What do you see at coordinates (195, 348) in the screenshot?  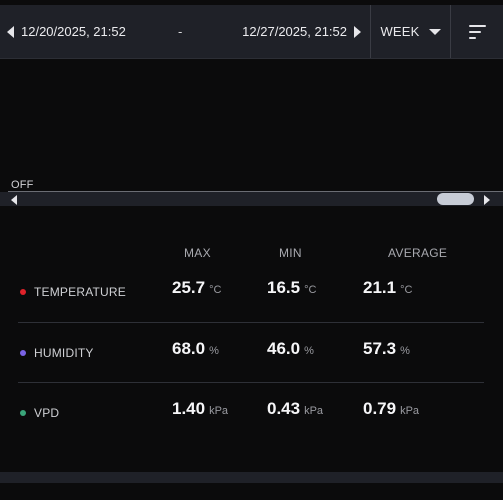 I see `max-value: 68.0%` at bounding box center [195, 348].